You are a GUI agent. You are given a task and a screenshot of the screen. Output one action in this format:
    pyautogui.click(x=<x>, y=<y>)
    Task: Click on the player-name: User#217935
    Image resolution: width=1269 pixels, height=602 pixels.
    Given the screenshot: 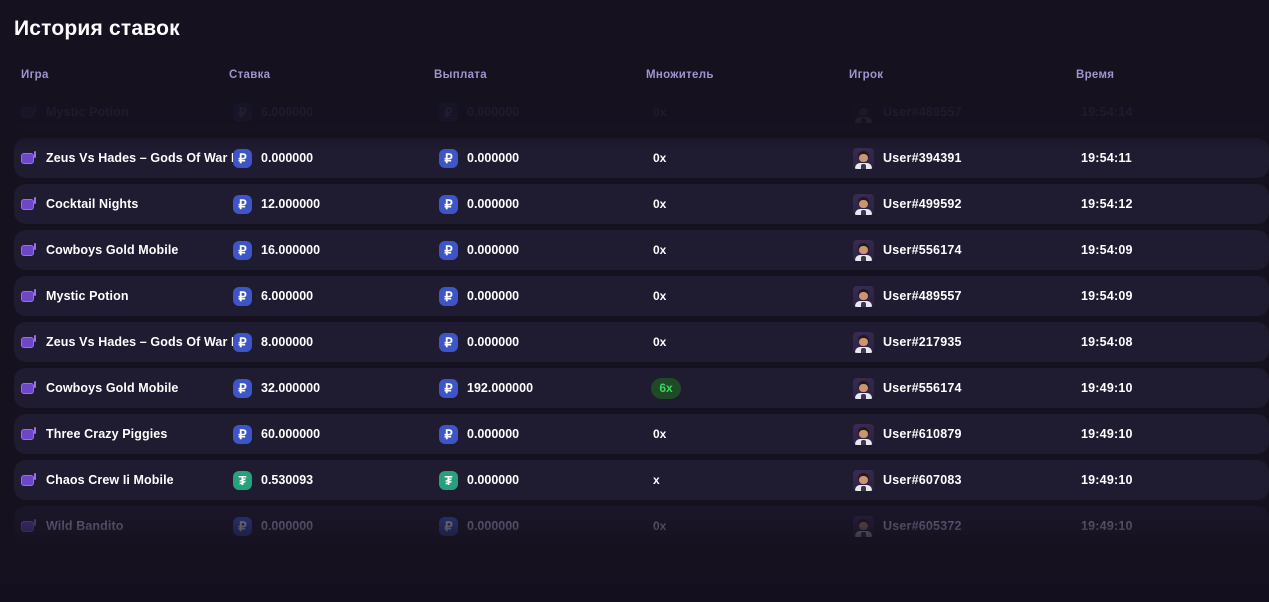 What is the action you would take?
    pyautogui.click(x=922, y=342)
    